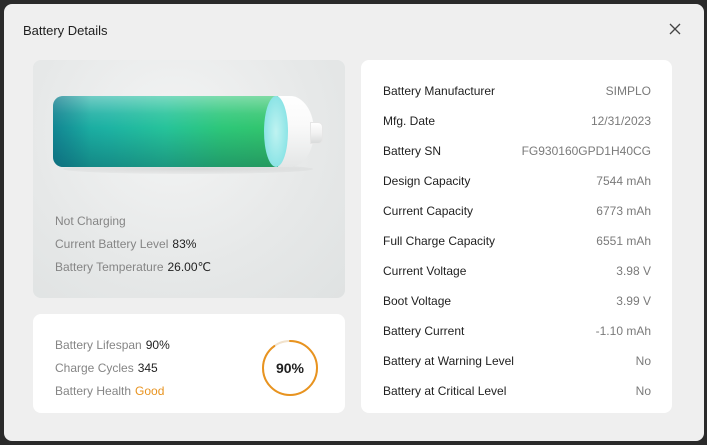 The image size is (707, 445). What do you see at coordinates (628, 91) in the screenshot?
I see `detail-value: SIMPLO` at bounding box center [628, 91].